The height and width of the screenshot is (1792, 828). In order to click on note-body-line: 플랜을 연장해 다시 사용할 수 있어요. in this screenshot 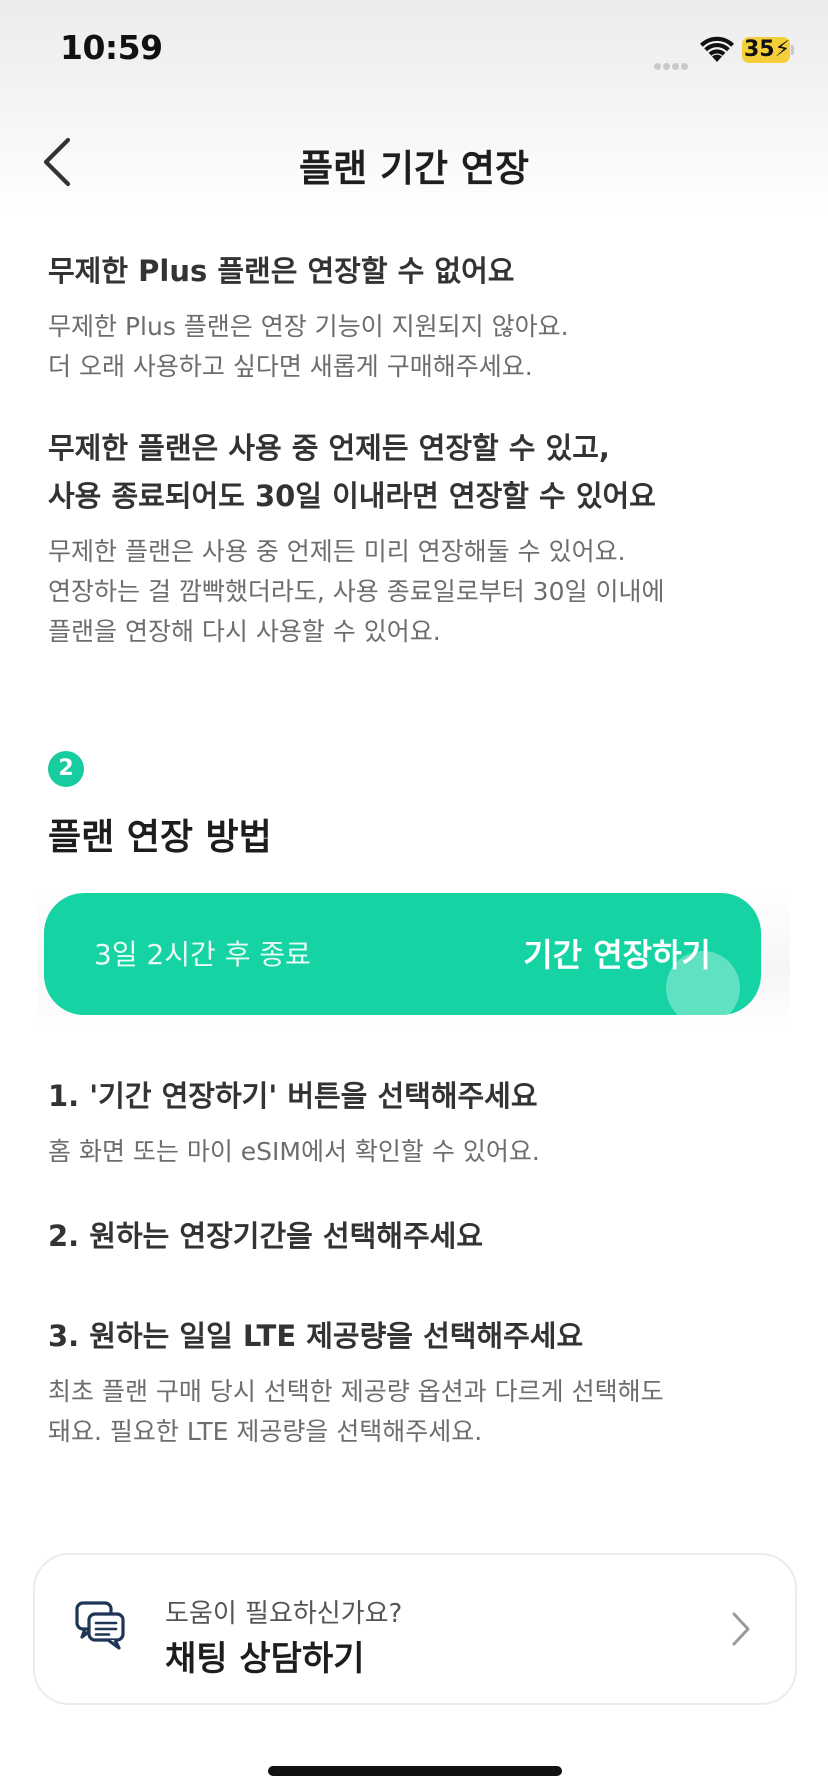, I will do `click(244, 631)`.